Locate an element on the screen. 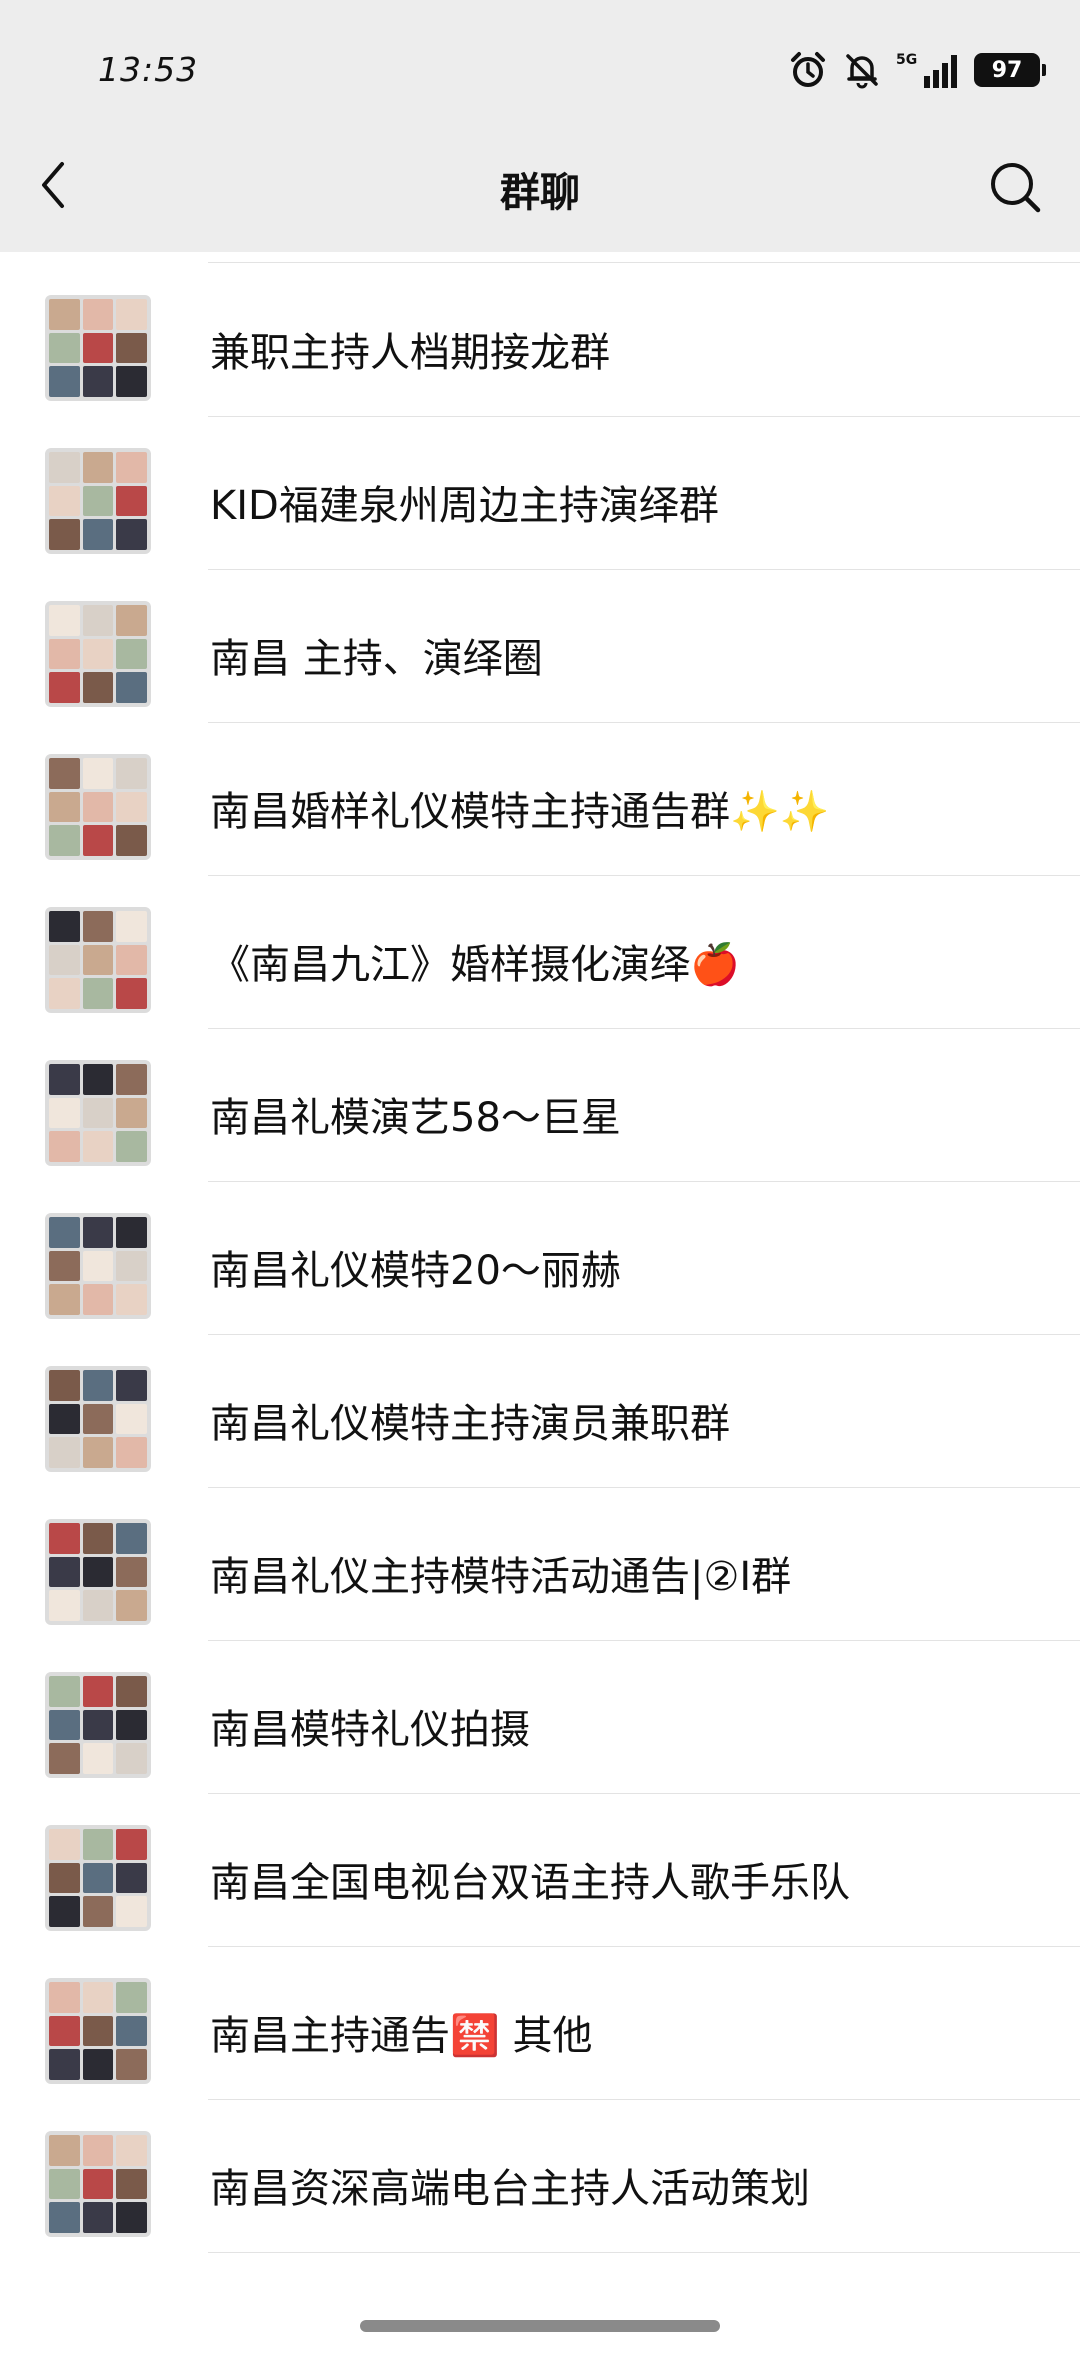 The width and height of the screenshot is (1080, 2354). group-name: 南昌资深高端电台主持人活动策划 is located at coordinates (510, 2189).